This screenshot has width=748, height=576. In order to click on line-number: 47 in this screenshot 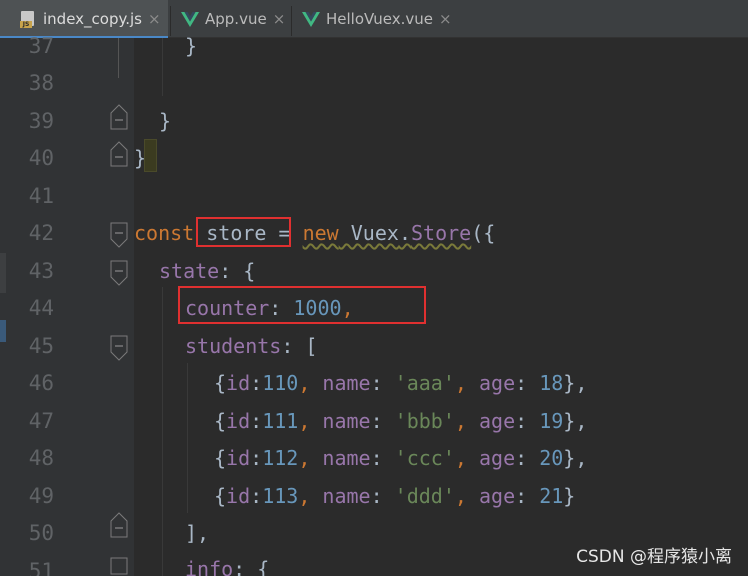, I will do `click(41, 421)`.